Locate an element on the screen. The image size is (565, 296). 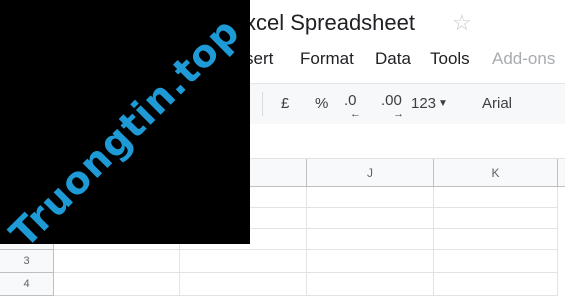
arrow-right-icon: → is located at coordinates (398, 114).